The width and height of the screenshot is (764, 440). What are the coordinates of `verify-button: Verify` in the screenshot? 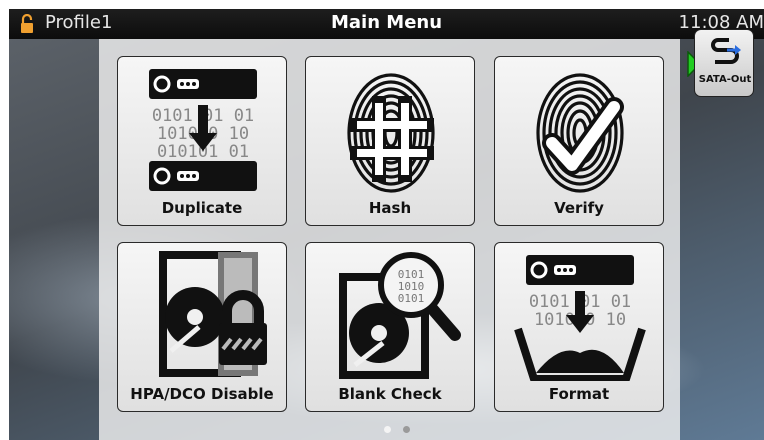 It's located at (579, 141).